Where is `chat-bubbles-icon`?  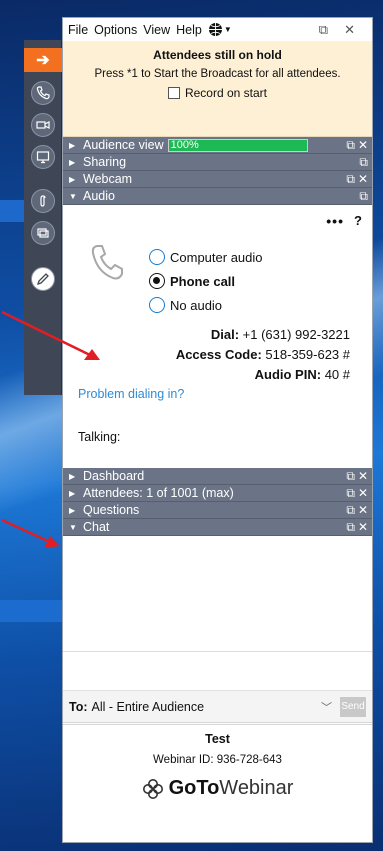 chat-bubbles-icon is located at coordinates (43, 233).